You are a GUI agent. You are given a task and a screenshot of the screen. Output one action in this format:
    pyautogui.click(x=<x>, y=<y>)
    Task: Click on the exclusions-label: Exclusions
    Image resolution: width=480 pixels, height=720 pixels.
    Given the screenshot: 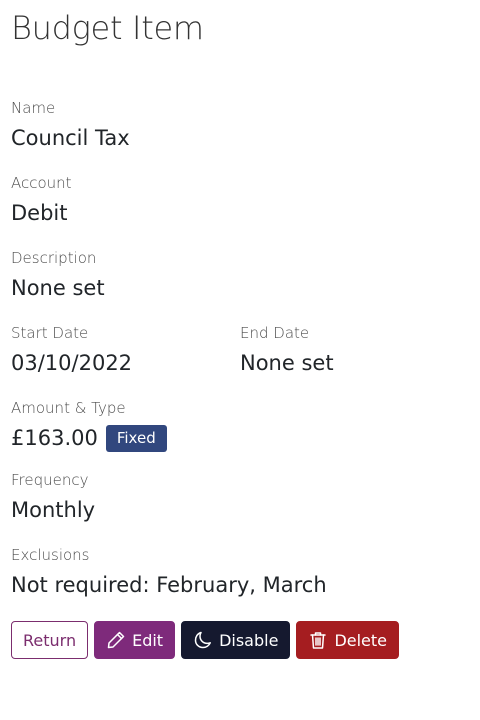 What is the action you would take?
    pyautogui.click(x=50, y=555)
    